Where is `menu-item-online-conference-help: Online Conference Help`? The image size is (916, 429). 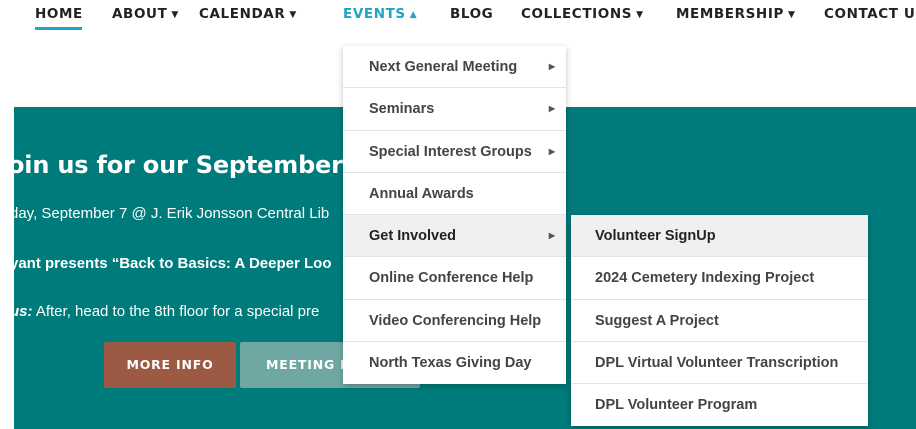
menu-item-online-conference-help: Online Conference Help is located at coordinates (454, 278).